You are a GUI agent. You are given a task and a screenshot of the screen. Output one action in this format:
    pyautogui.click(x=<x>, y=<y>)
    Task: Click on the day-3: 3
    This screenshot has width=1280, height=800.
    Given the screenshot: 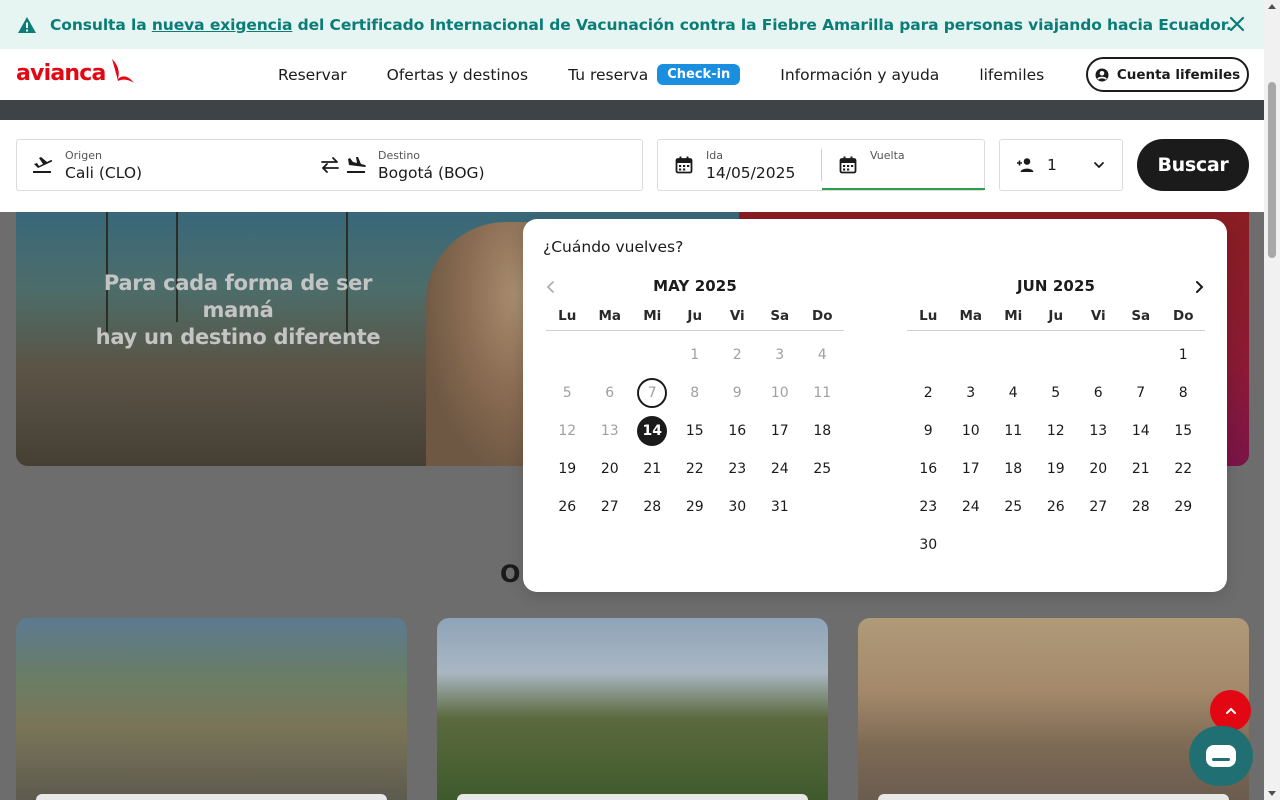 What is the action you would take?
    pyautogui.click(x=971, y=393)
    